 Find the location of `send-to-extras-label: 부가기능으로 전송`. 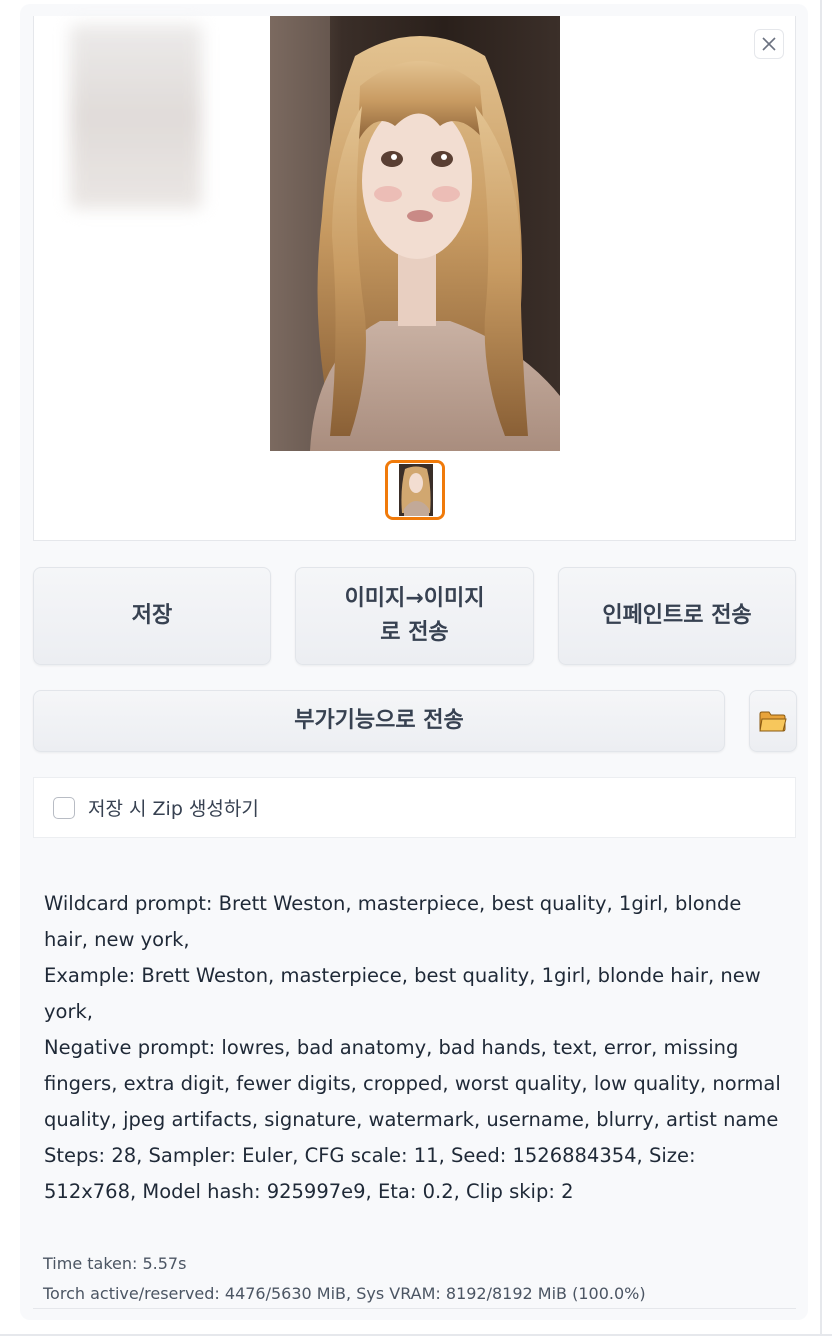

send-to-extras-label: 부가기능으로 전송 is located at coordinates (379, 720).